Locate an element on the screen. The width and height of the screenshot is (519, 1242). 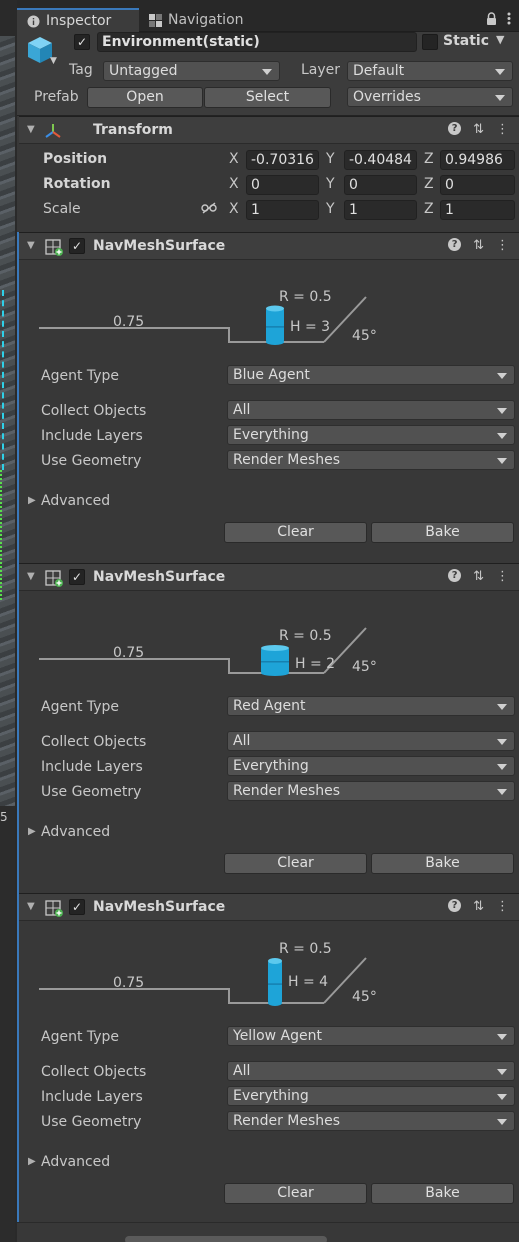
position-z-label: Z is located at coordinates (429, 159).